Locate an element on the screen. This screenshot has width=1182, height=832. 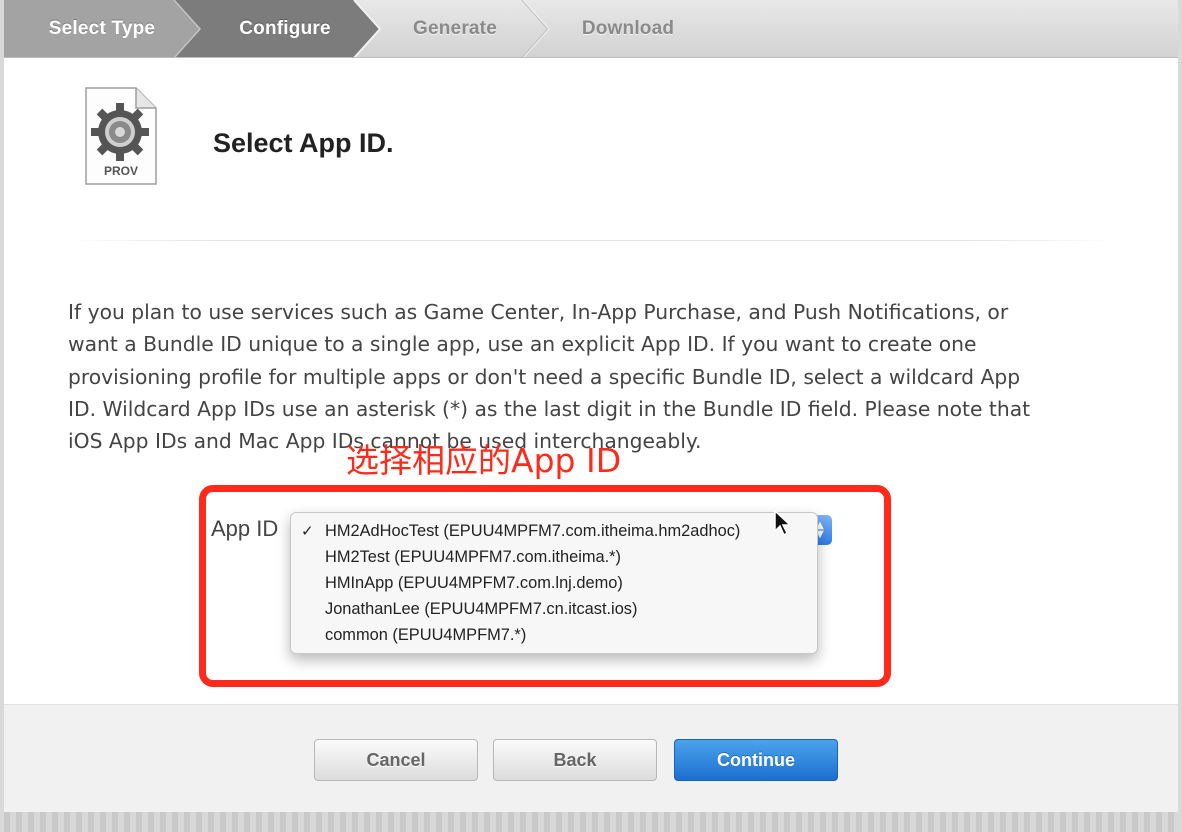
header-divider is located at coordinates (591, 240).